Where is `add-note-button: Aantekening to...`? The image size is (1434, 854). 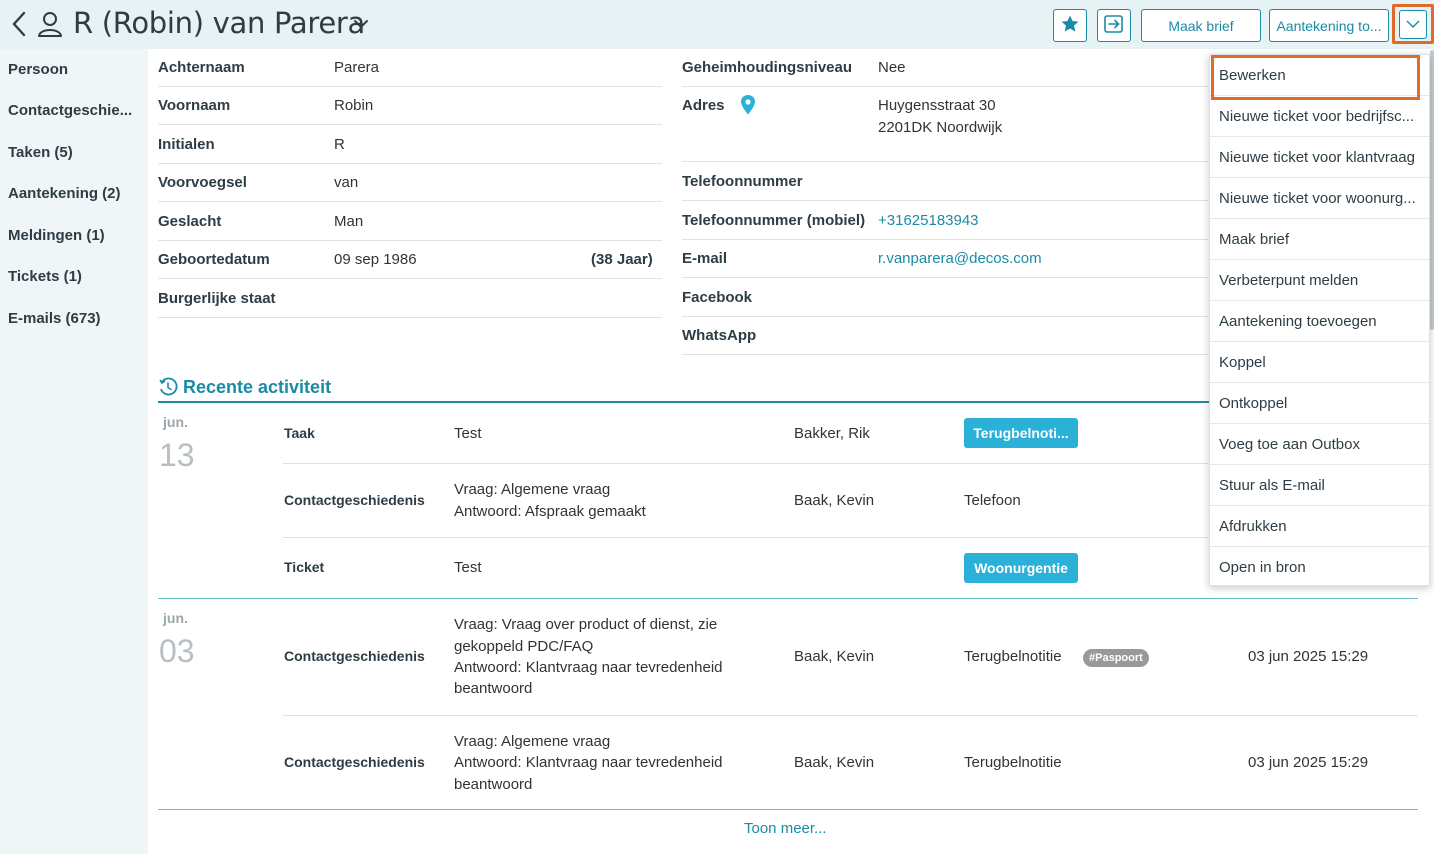 add-note-button: Aantekening to... is located at coordinates (1329, 25).